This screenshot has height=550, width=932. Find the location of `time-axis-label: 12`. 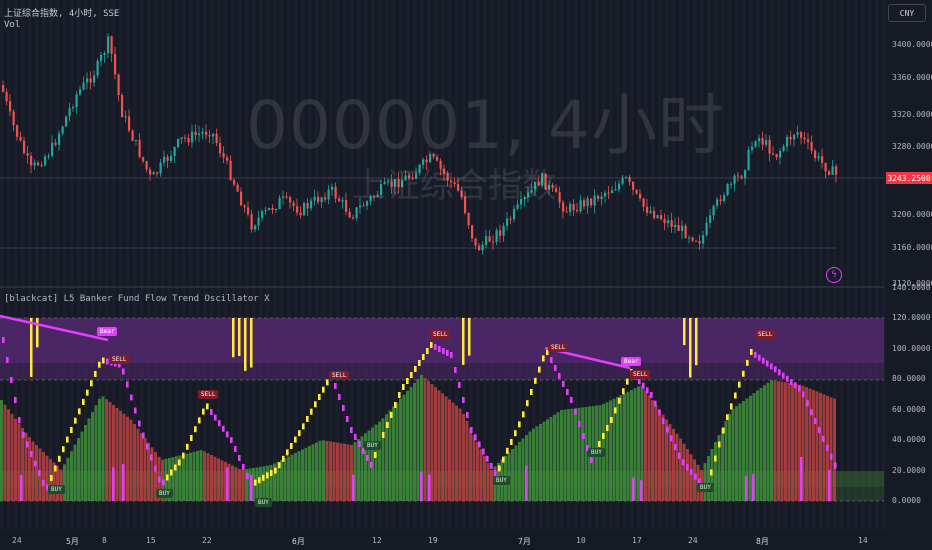

time-axis-label: 12 is located at coordinates (377, 540).